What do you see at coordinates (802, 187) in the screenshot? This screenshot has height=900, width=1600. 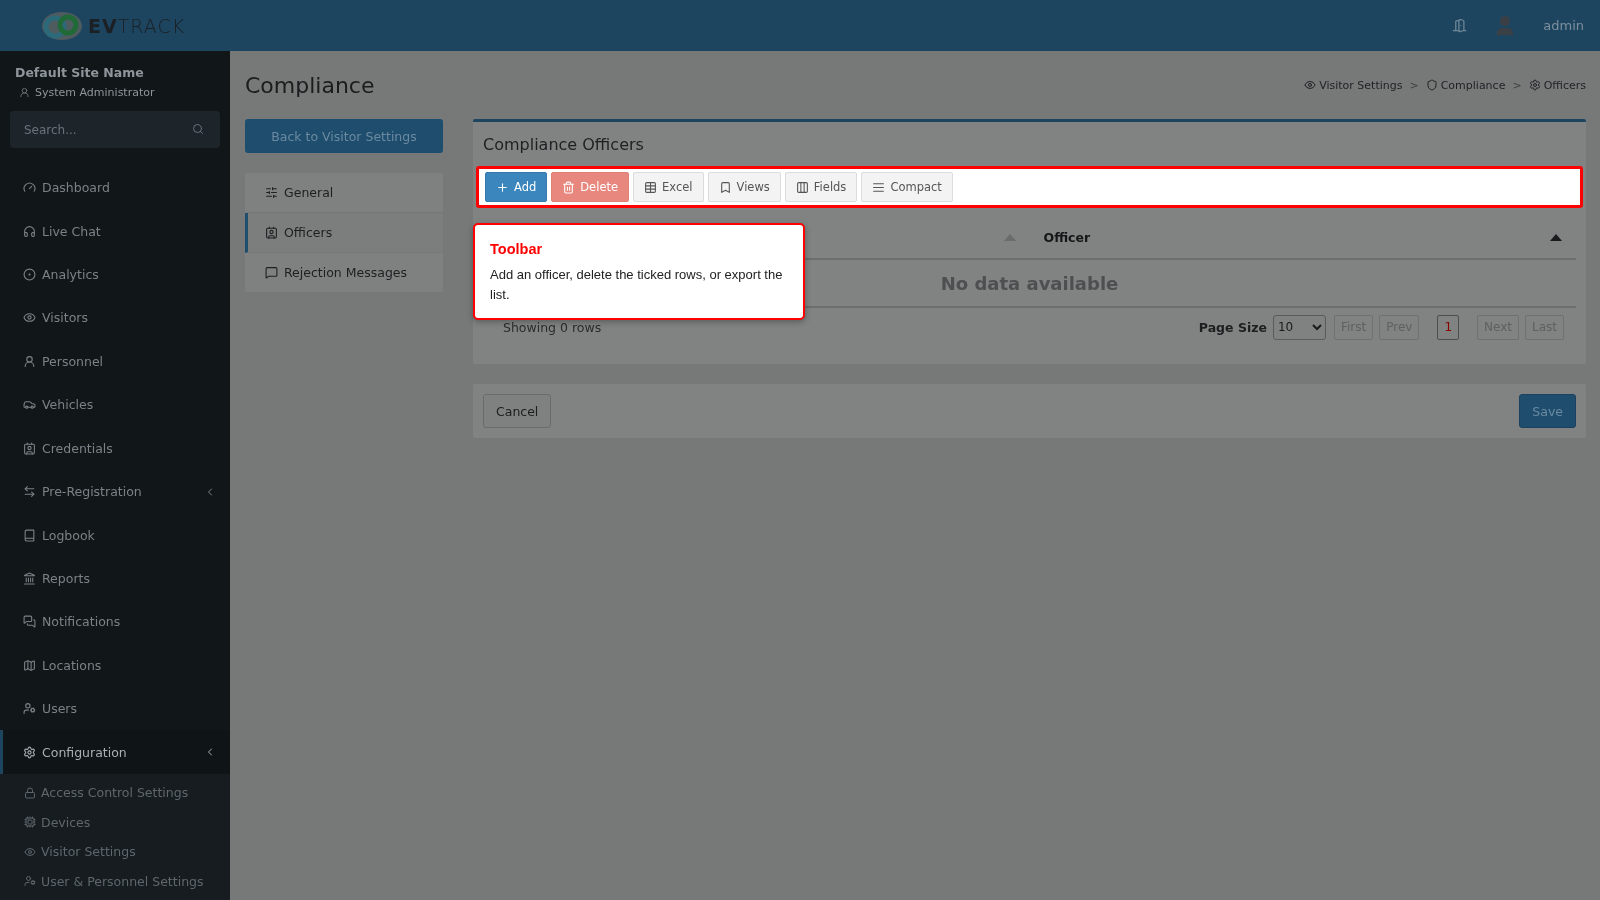 I see `columns-icon` at bounding box center [802, 187].